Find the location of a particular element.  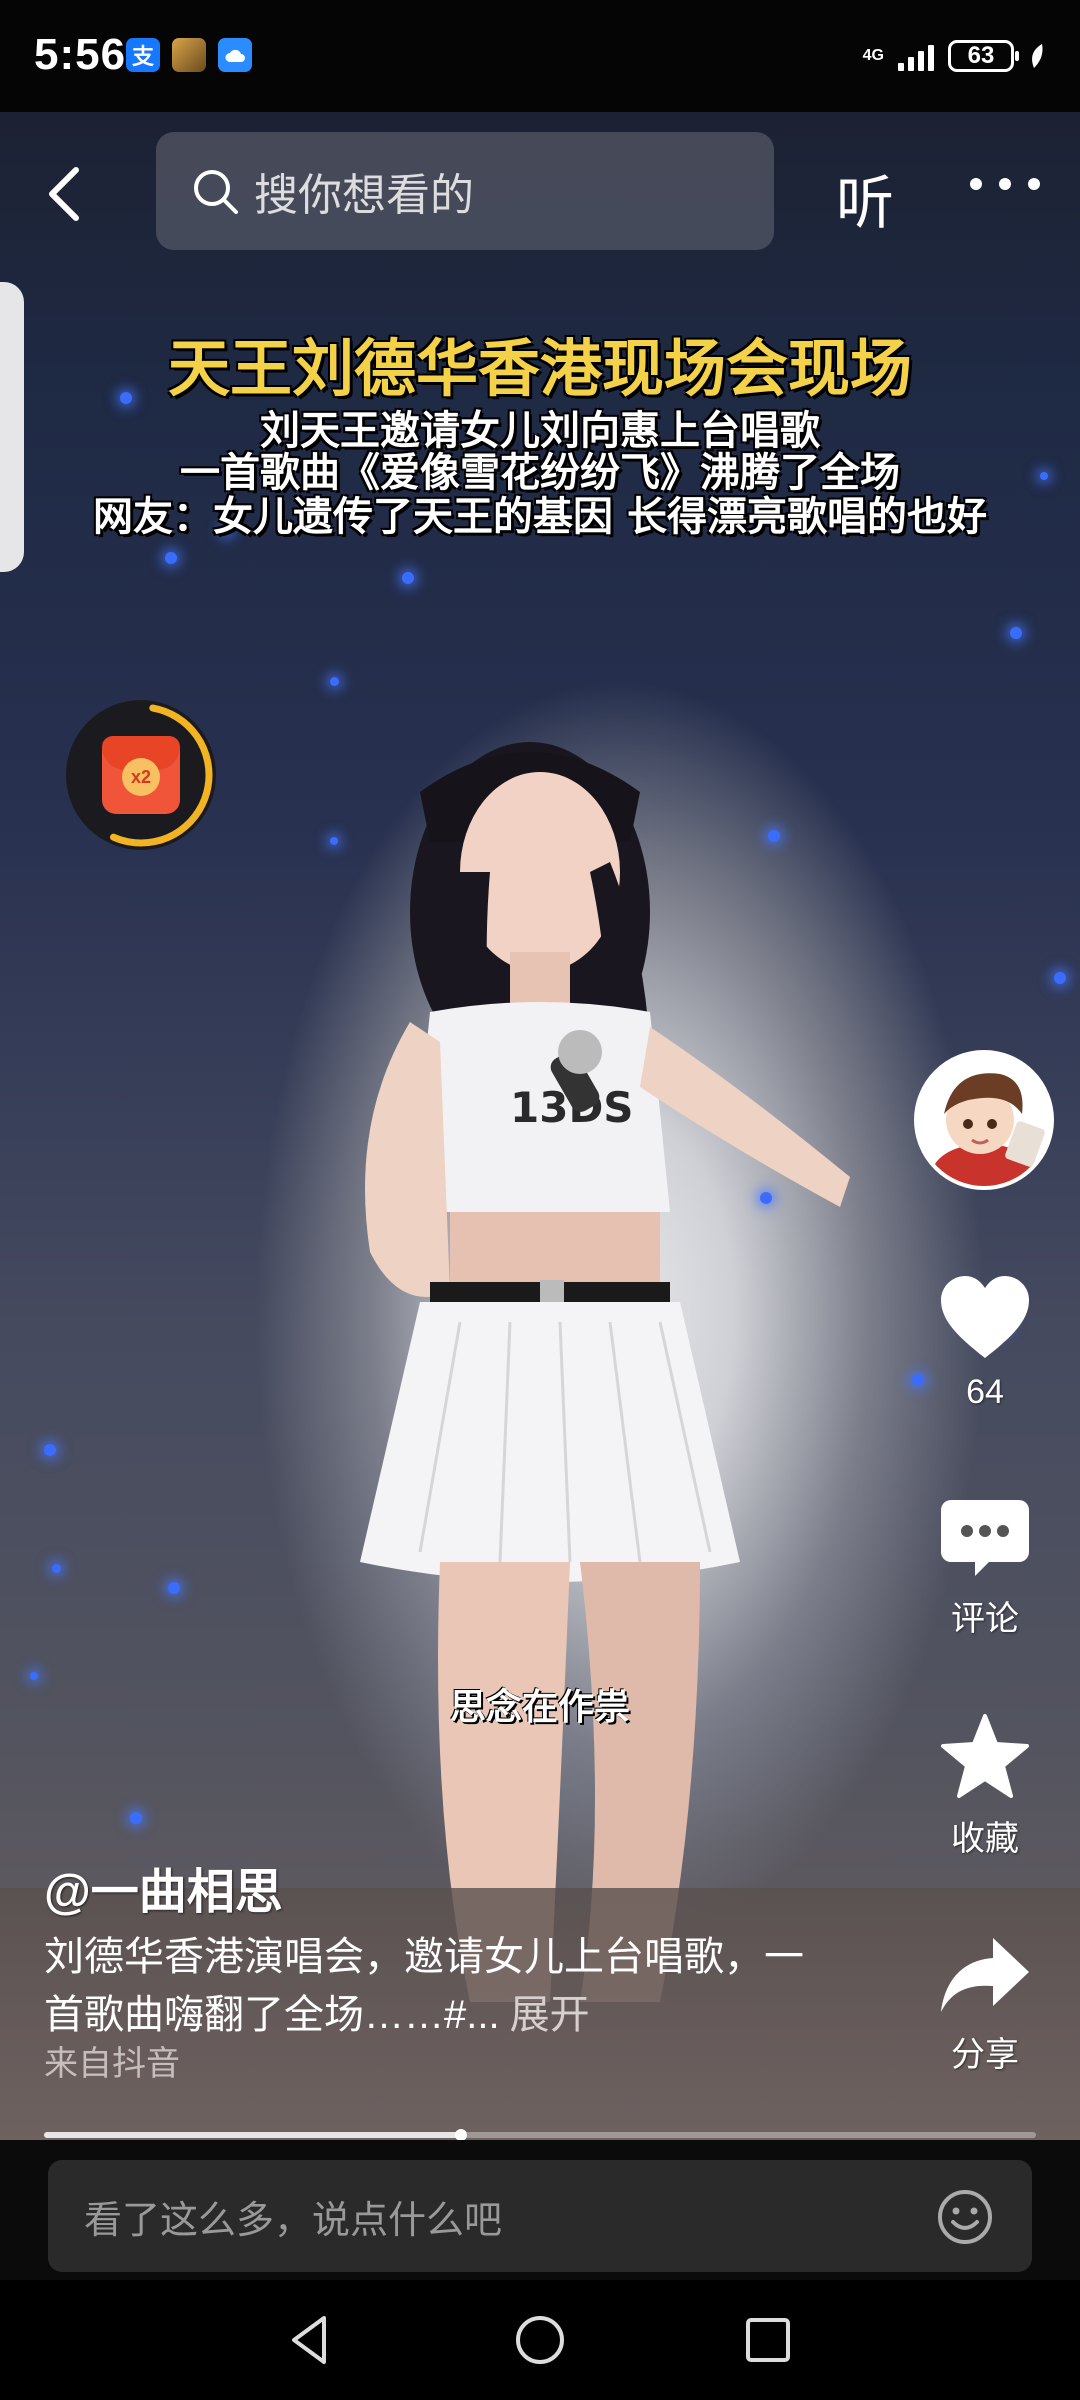

author-name: @一曲相思 is located at coordinates (163, 1887).